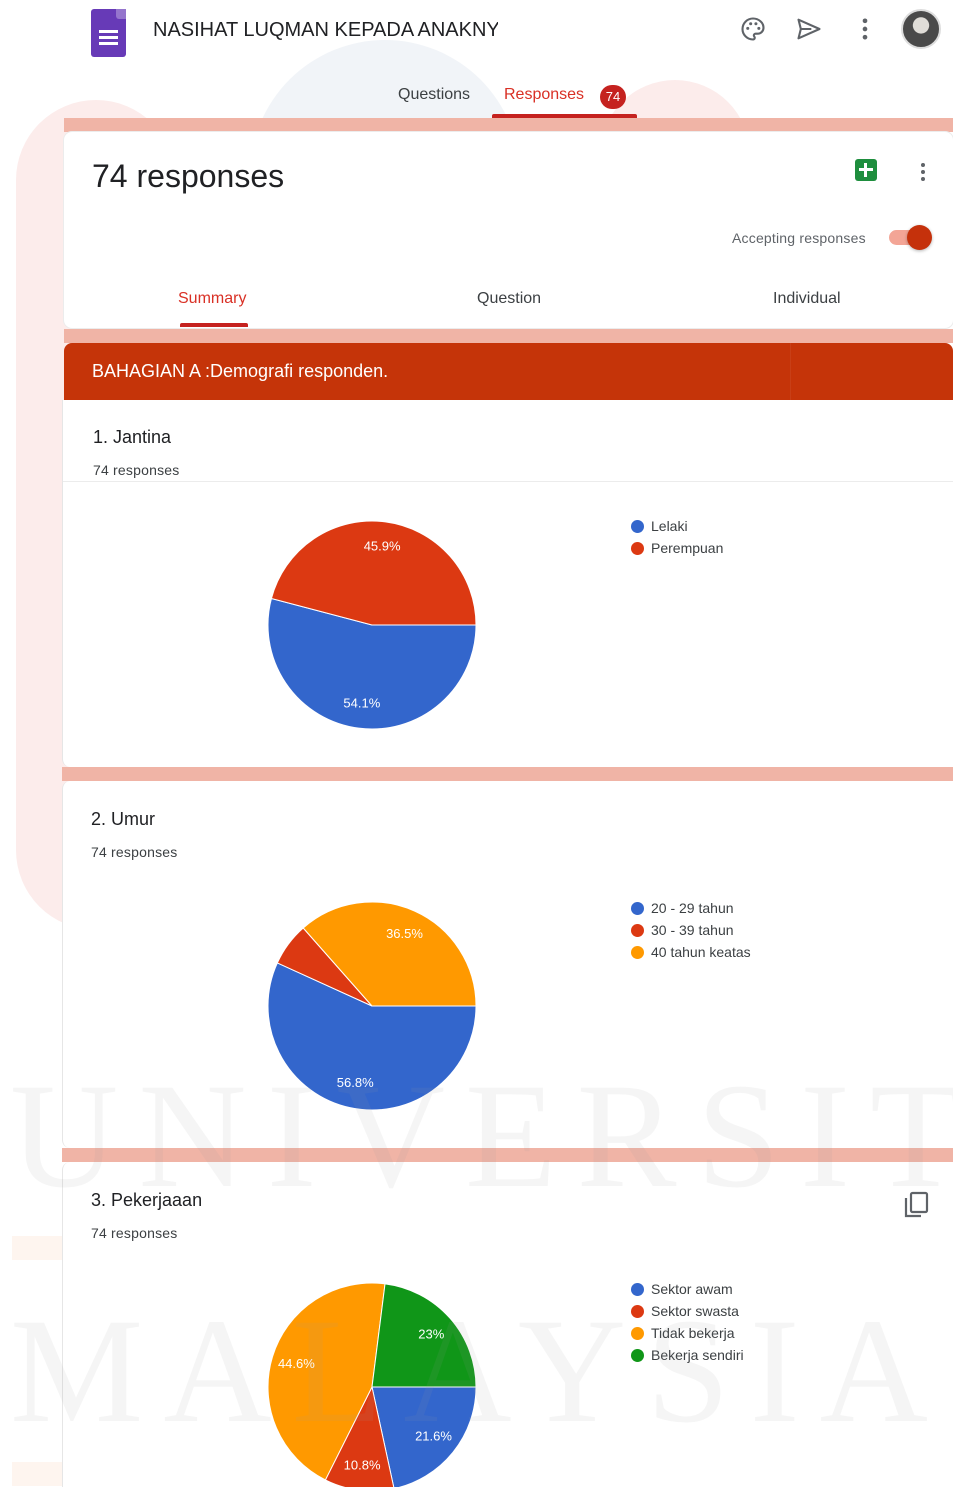 The width and height of the screenshot is (953, 1487). I want to click on pie-data-label: 54.1%, so click(361, 702).